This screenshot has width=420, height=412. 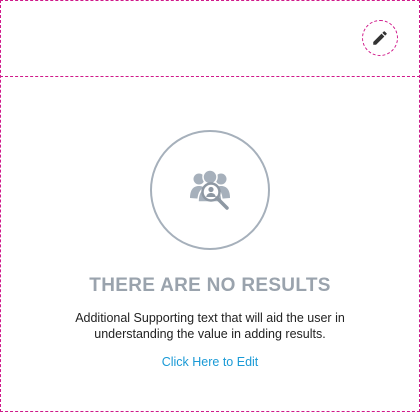 I want to click on user-search-icon, so click(x=210, y=190).